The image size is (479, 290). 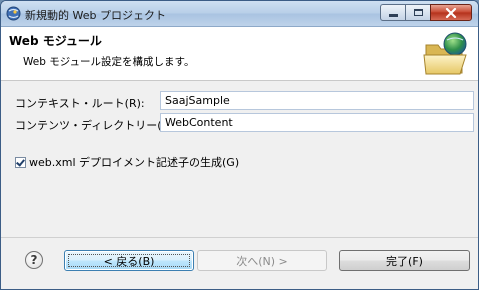 I want to click on title-bar: 新規動的 Web プロジェクト, so click(x=239, y=14).